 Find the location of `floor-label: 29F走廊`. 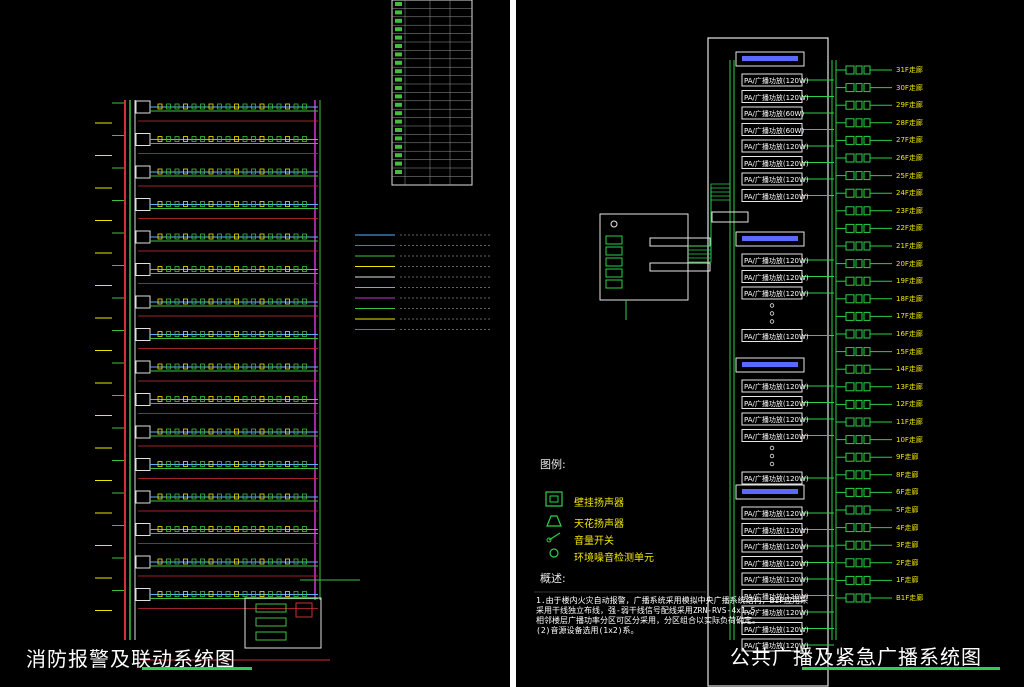

floor-label: 29F走廊 is located at coordinates (909, 105).